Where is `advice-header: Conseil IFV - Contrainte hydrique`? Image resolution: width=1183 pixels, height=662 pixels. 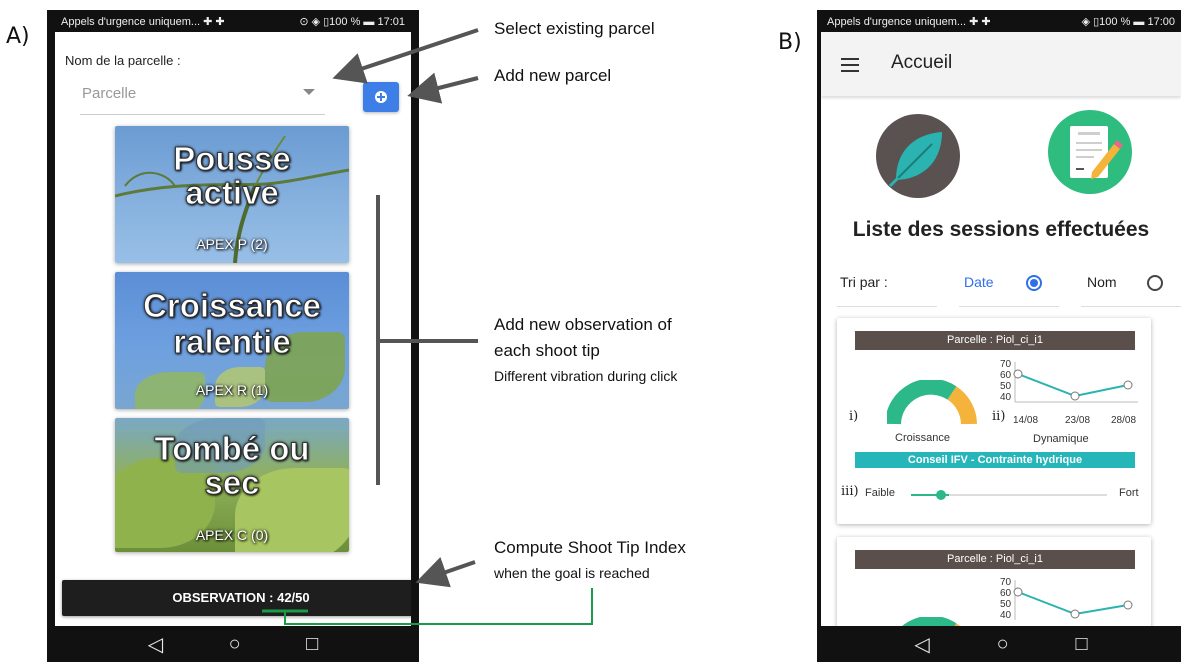 advice-header: Conseil IFV - Contrainte hydrique is located at coordinates (995, 460).